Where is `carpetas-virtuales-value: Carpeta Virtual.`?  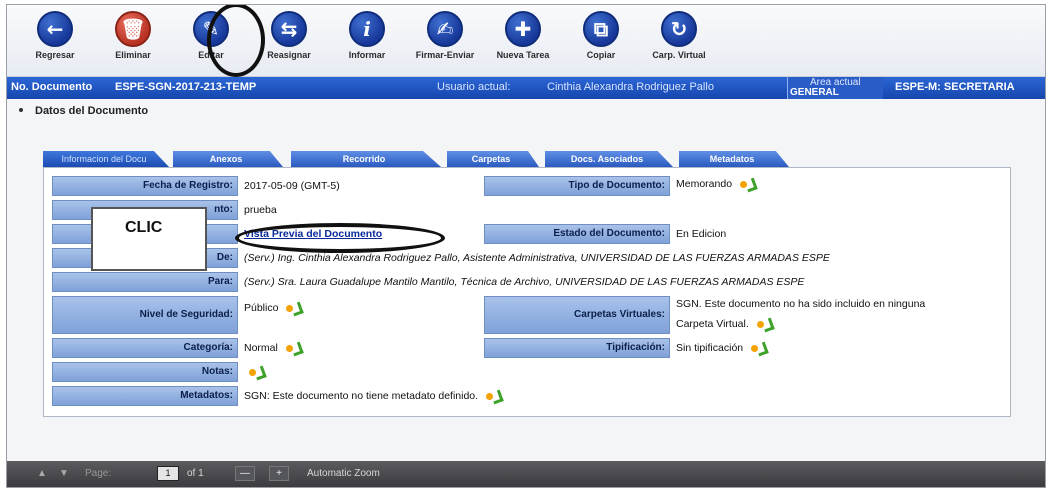 carpetas-virtuales-value: Carpeta Virtual. is located at coordinates (712, 324).